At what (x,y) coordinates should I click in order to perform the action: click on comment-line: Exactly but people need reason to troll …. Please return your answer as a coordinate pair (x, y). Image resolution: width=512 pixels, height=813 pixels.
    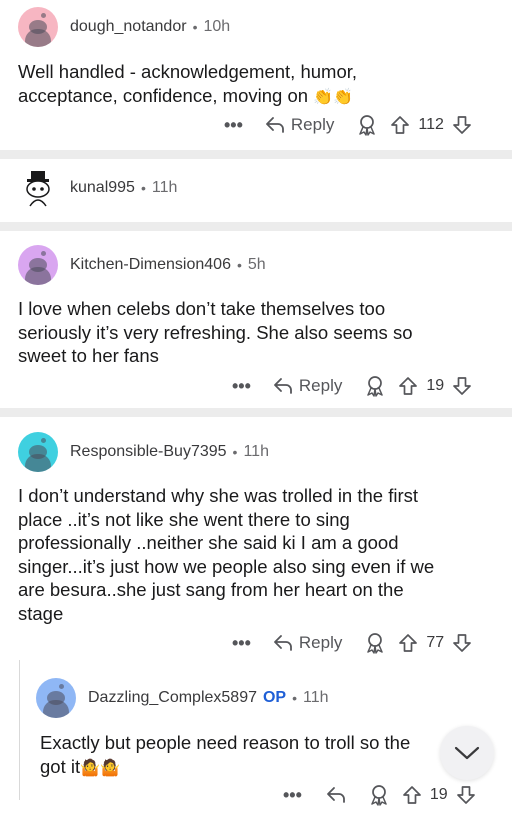
    Looking at the image, I should click on (225, 742).